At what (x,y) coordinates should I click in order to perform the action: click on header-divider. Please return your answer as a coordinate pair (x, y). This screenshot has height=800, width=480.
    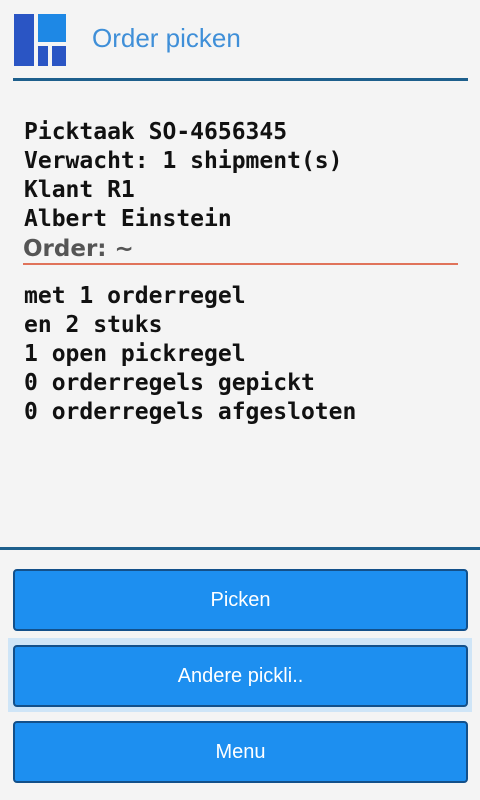
    Looking at the image, I should click on (240, 79).